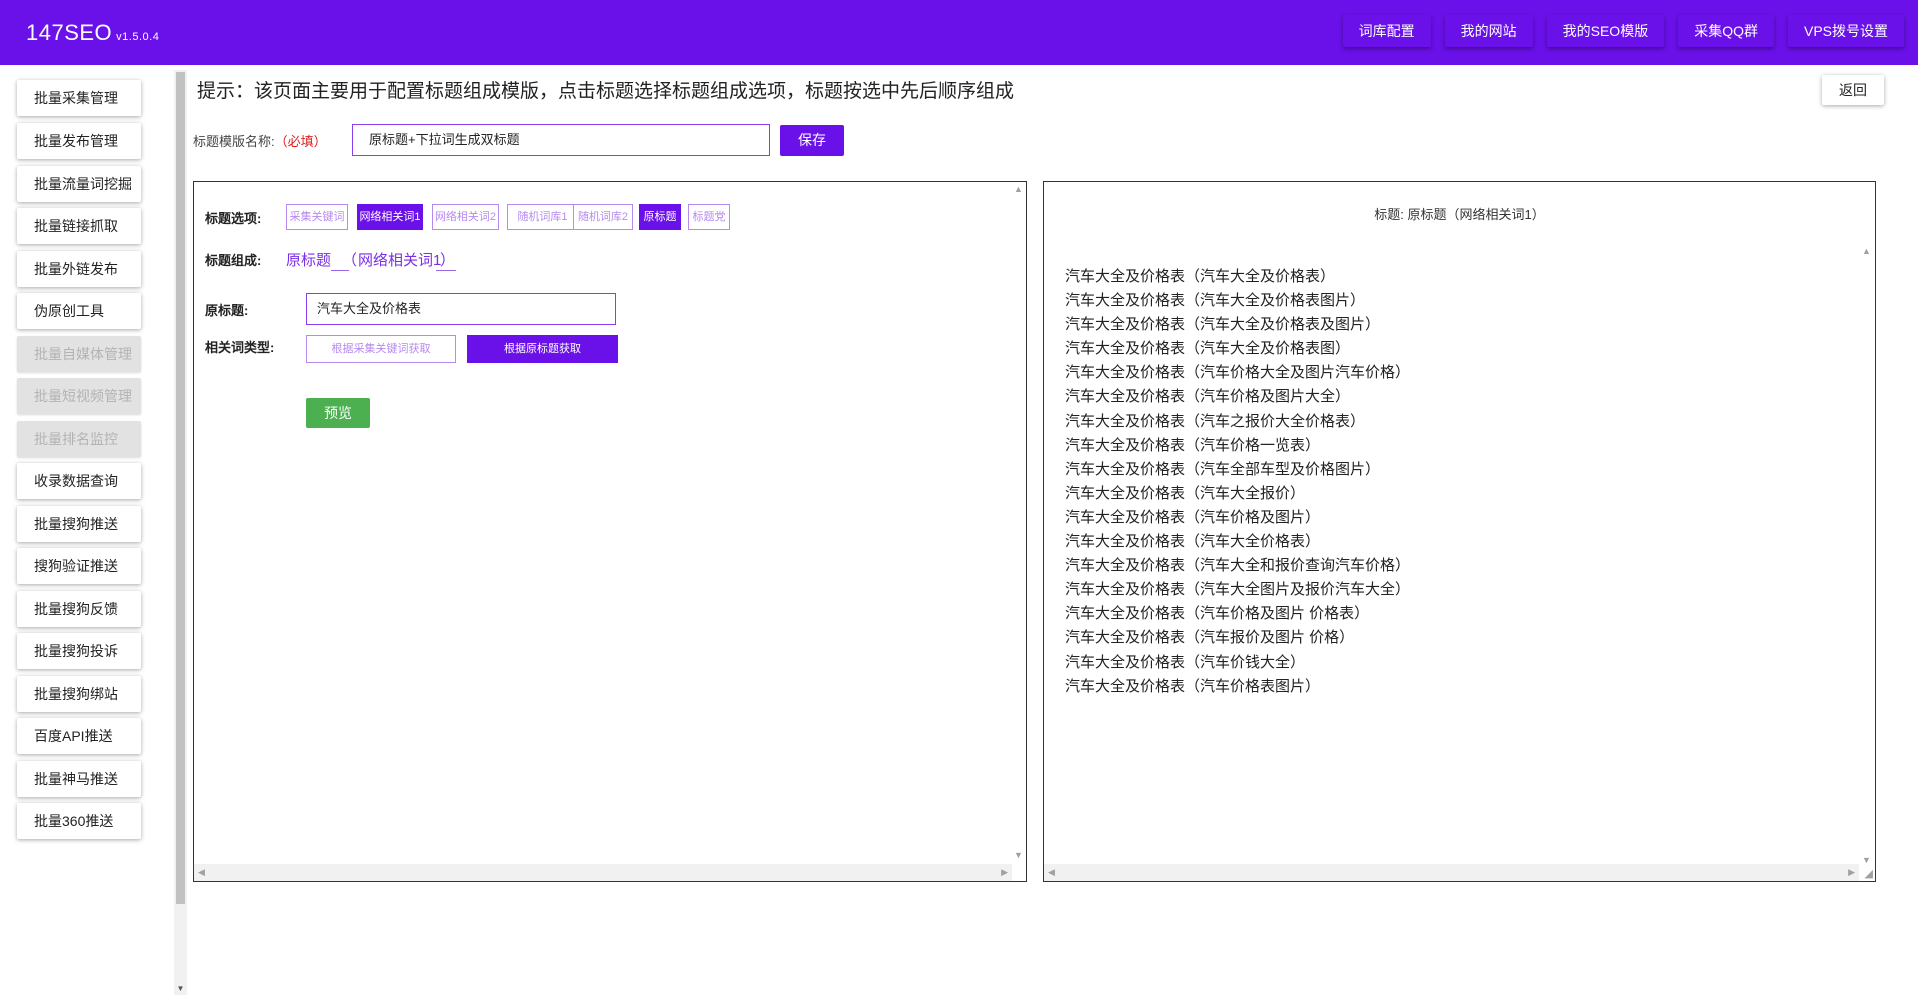  I want to click on result-item: 汽车大全及价格表（汽车大全及价格表）, so click(1200, 276).